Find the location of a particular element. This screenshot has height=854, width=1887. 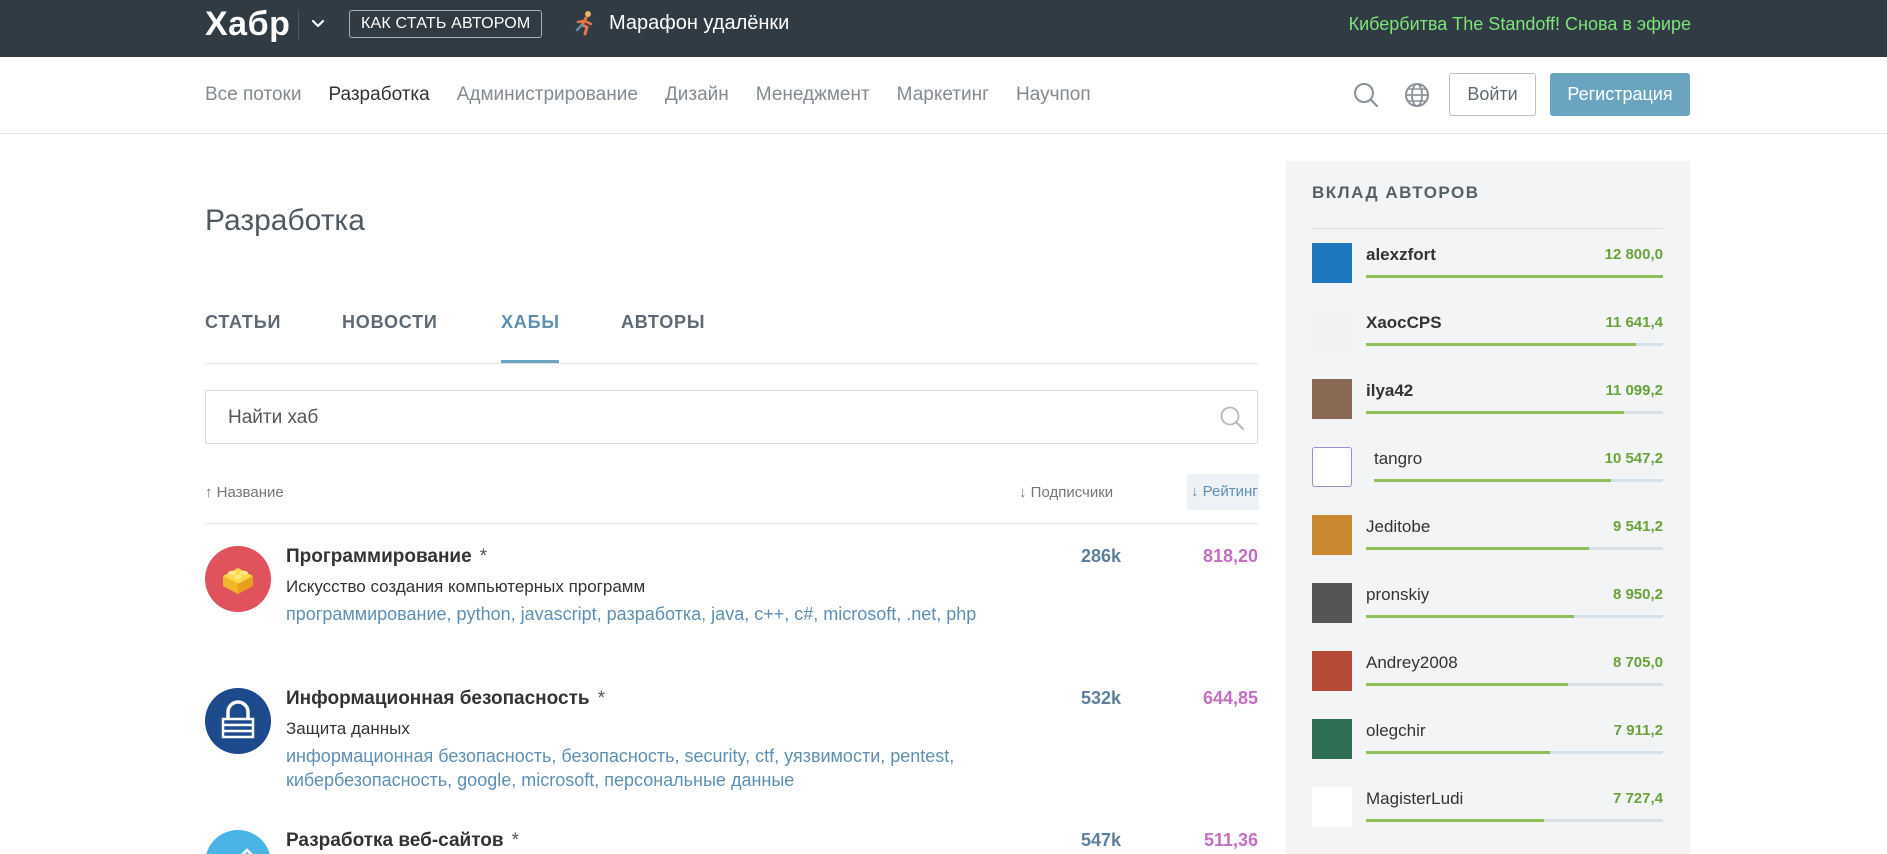

hub-list-header: ↑ Название ↓ Подписчики ↓ Рейтинг is located at coordinates (732, 499).